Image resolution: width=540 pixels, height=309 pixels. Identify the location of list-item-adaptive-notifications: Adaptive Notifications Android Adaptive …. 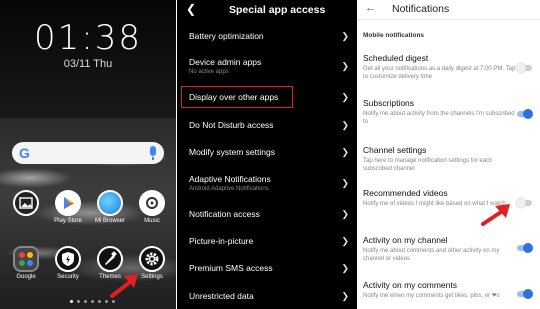
(267, 185).